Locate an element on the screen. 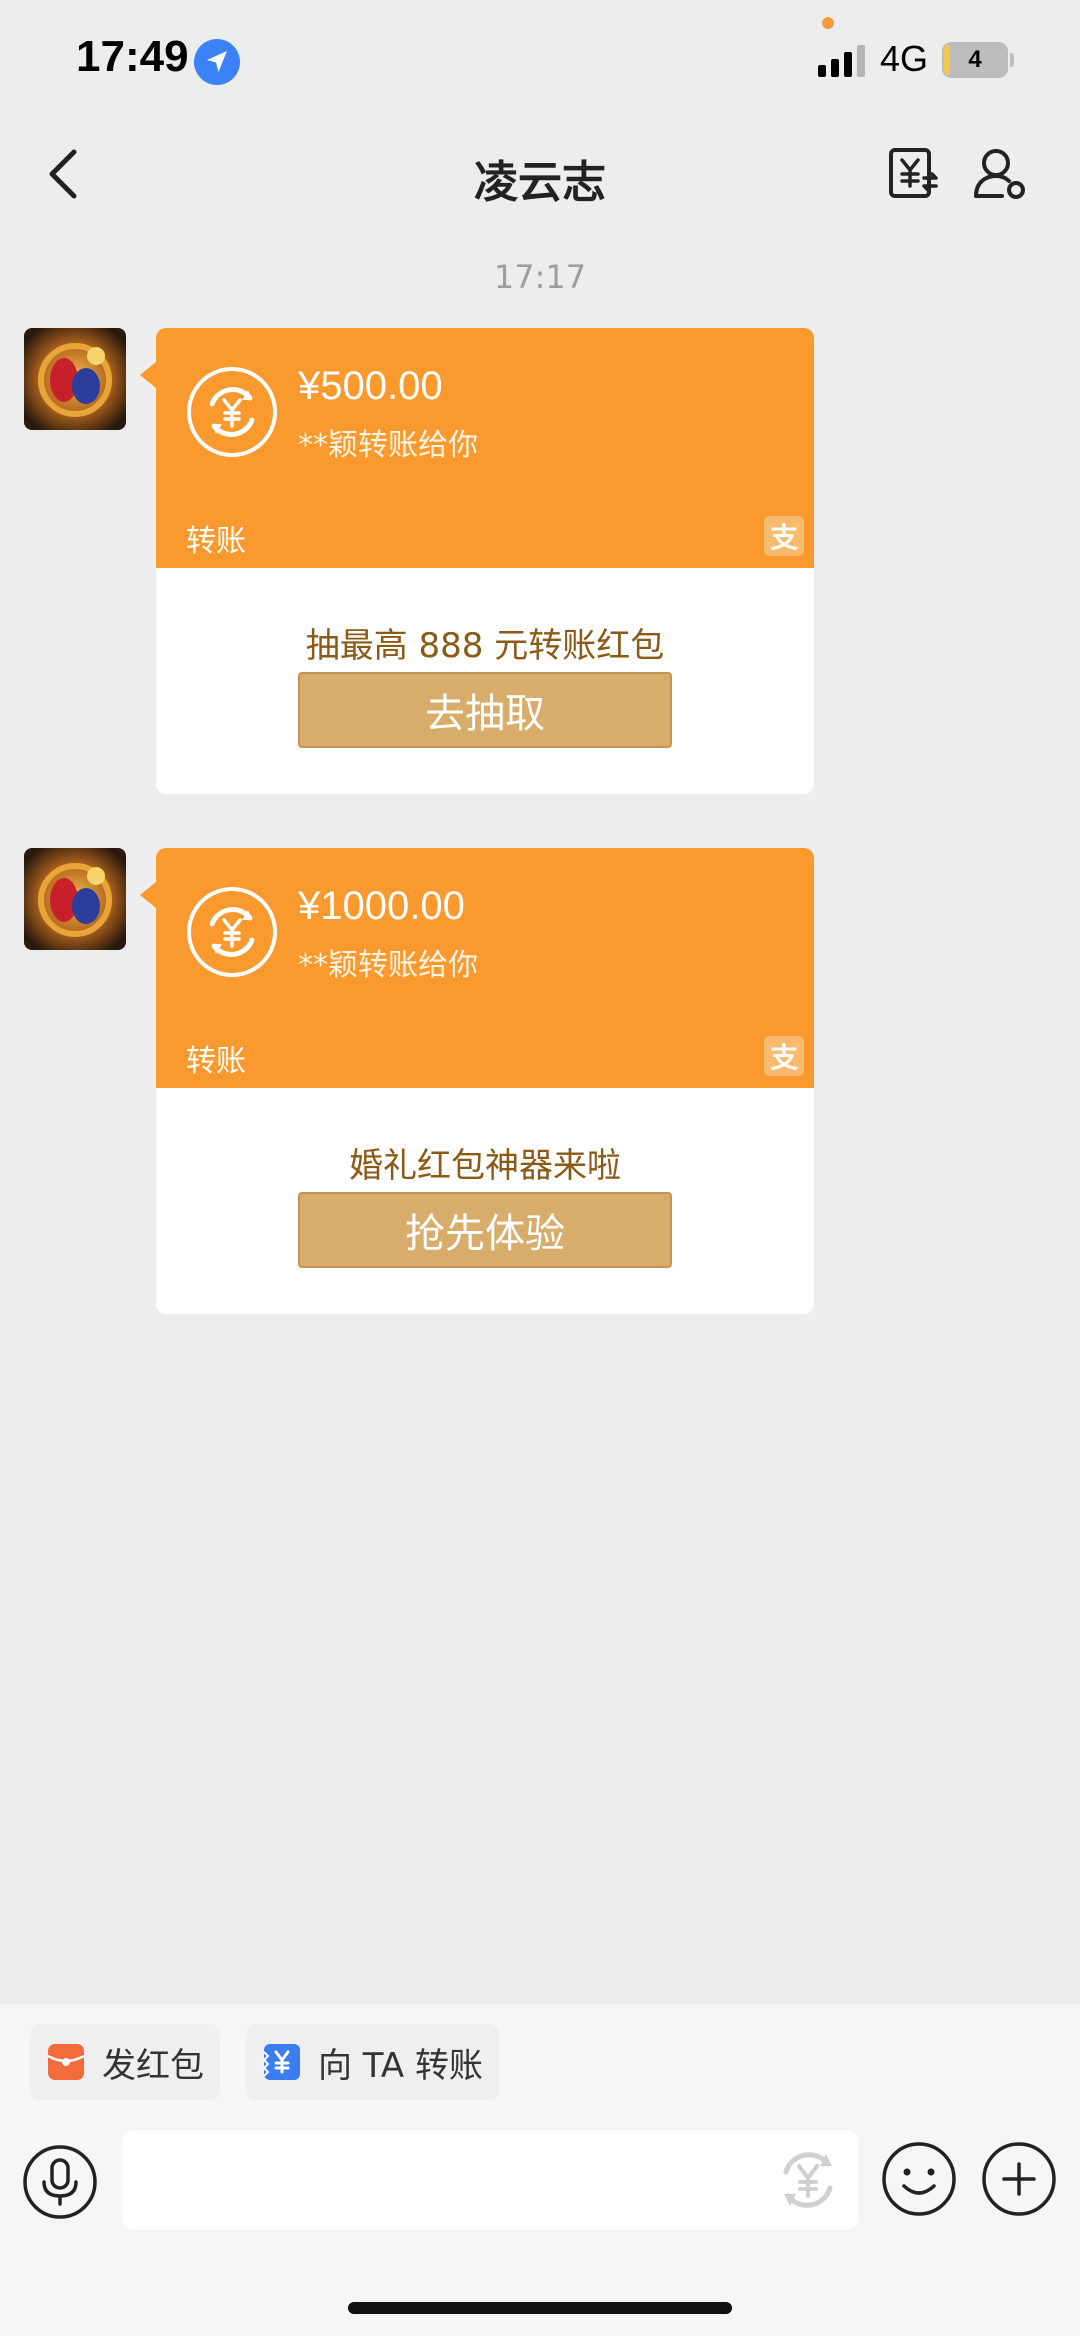 This screenshot has height=2336, width=1080. transfer-card-header: ¥500.00 **颖转账给你 转账 支 is located at coordinates (485, 448).